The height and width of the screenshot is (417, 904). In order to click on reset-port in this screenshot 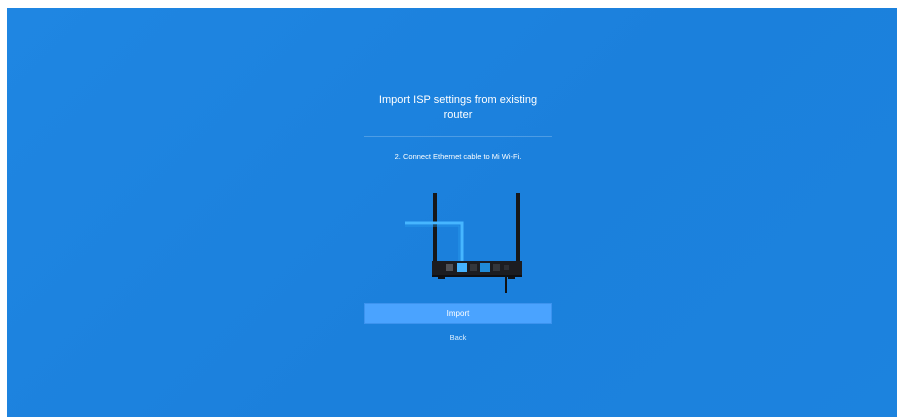, I will do `click(506, 267)`.